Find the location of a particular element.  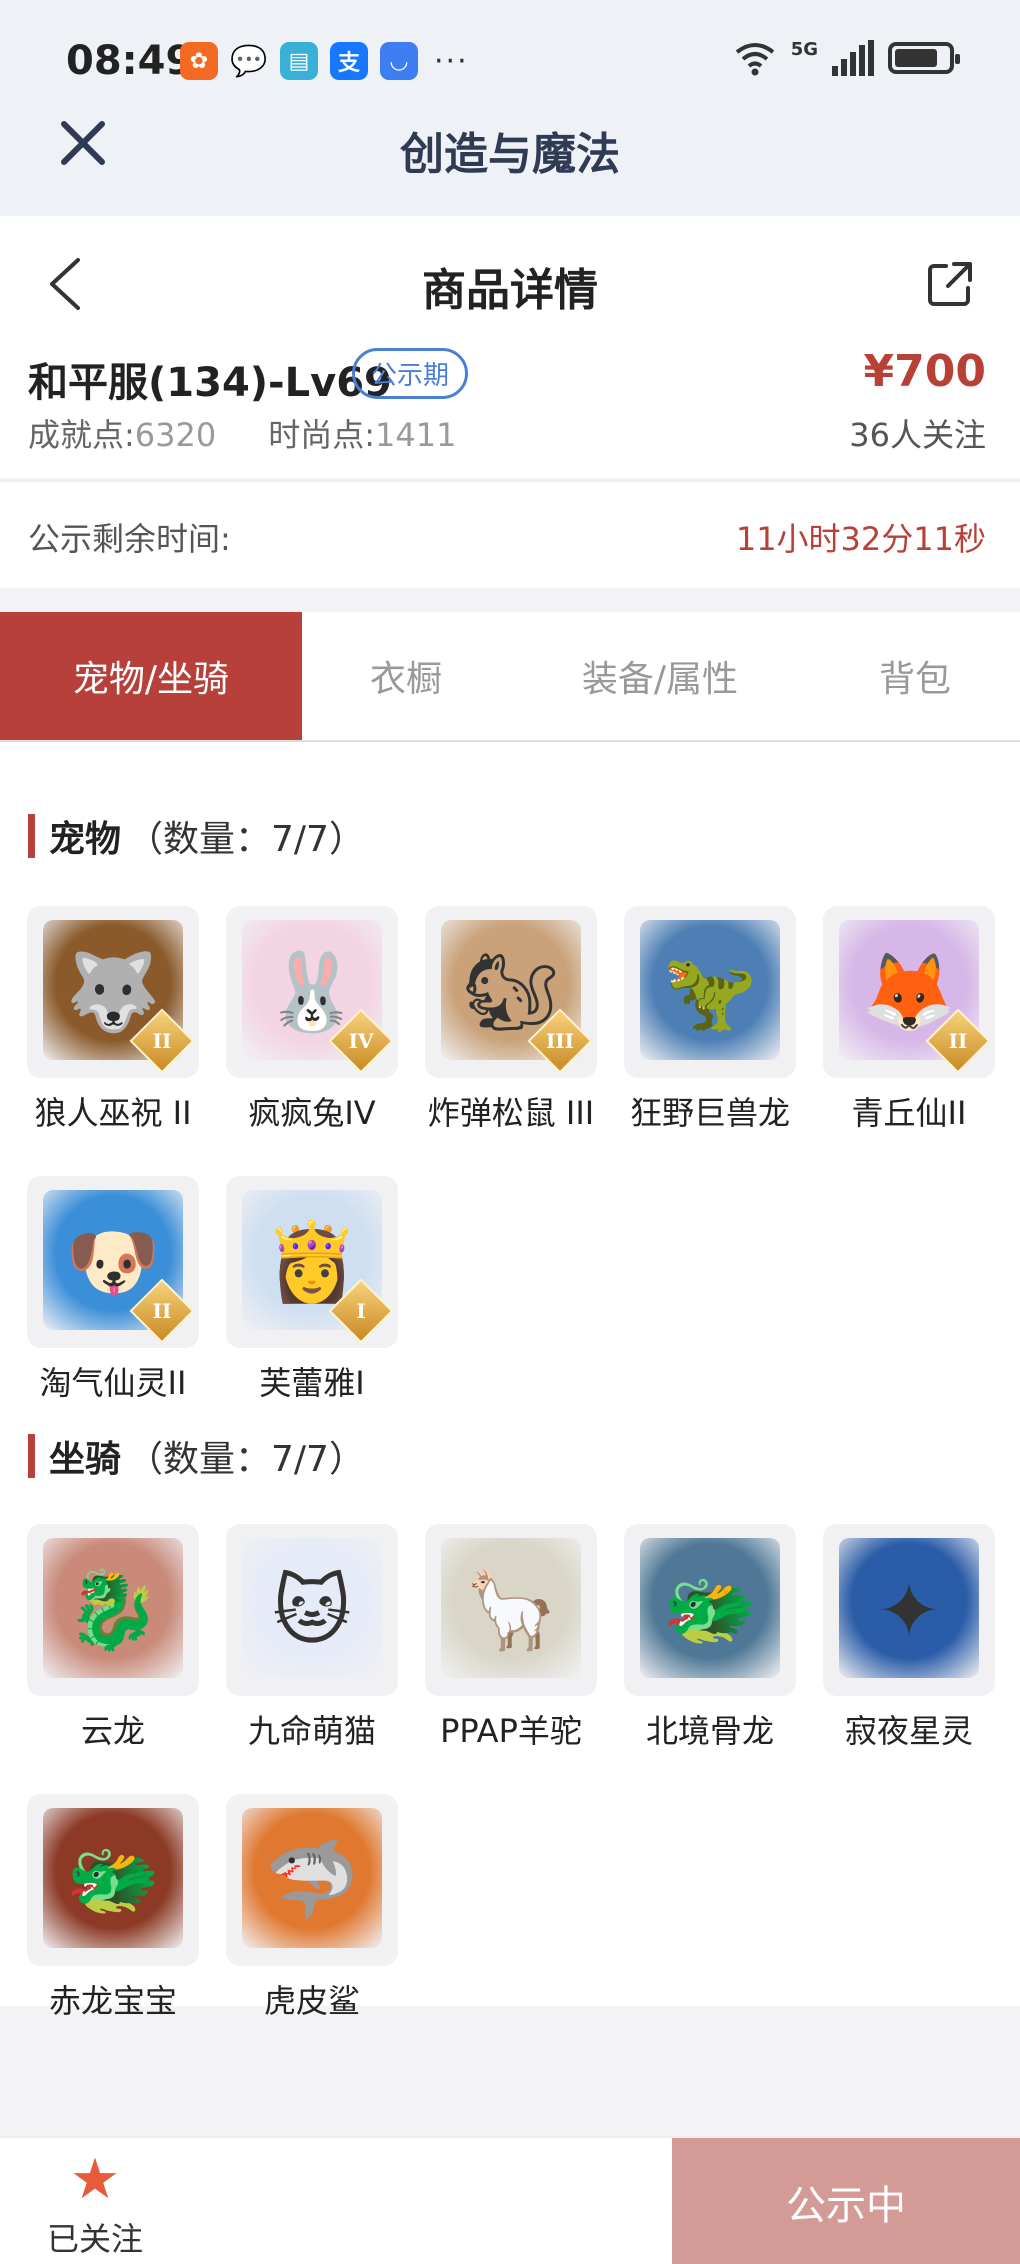

item-thumbnail: 🐱 is located at coordinates (312, 1610).